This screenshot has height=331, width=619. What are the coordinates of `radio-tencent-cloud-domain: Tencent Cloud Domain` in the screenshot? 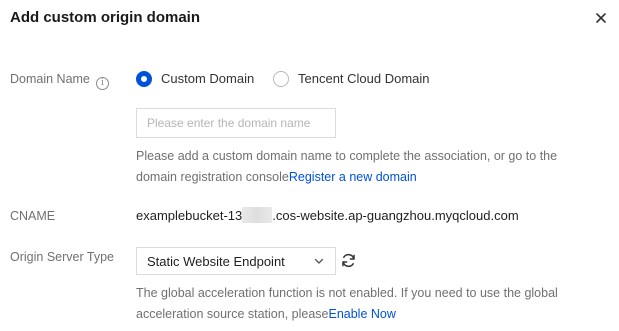 It's located at (351, 79).